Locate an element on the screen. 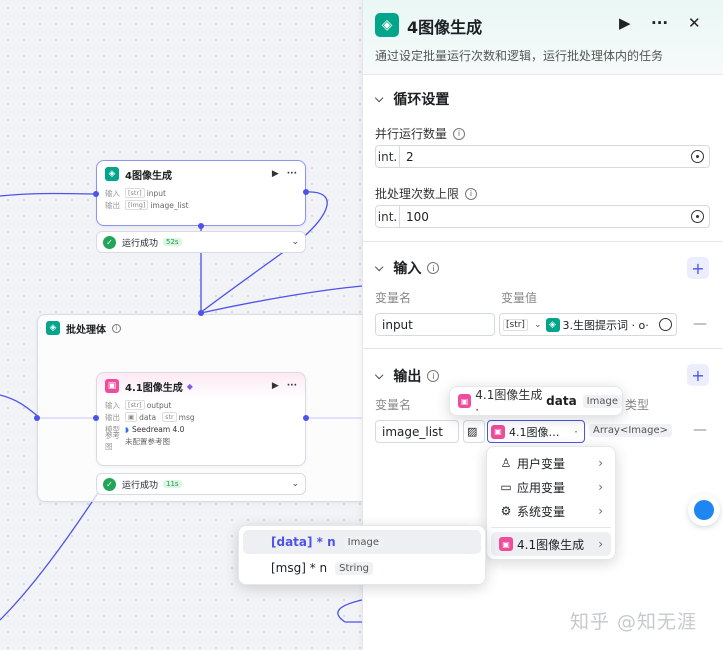 This screenshot has width=723, height=650. batch-title: 批处理体 is located at coordinates (86, 330).